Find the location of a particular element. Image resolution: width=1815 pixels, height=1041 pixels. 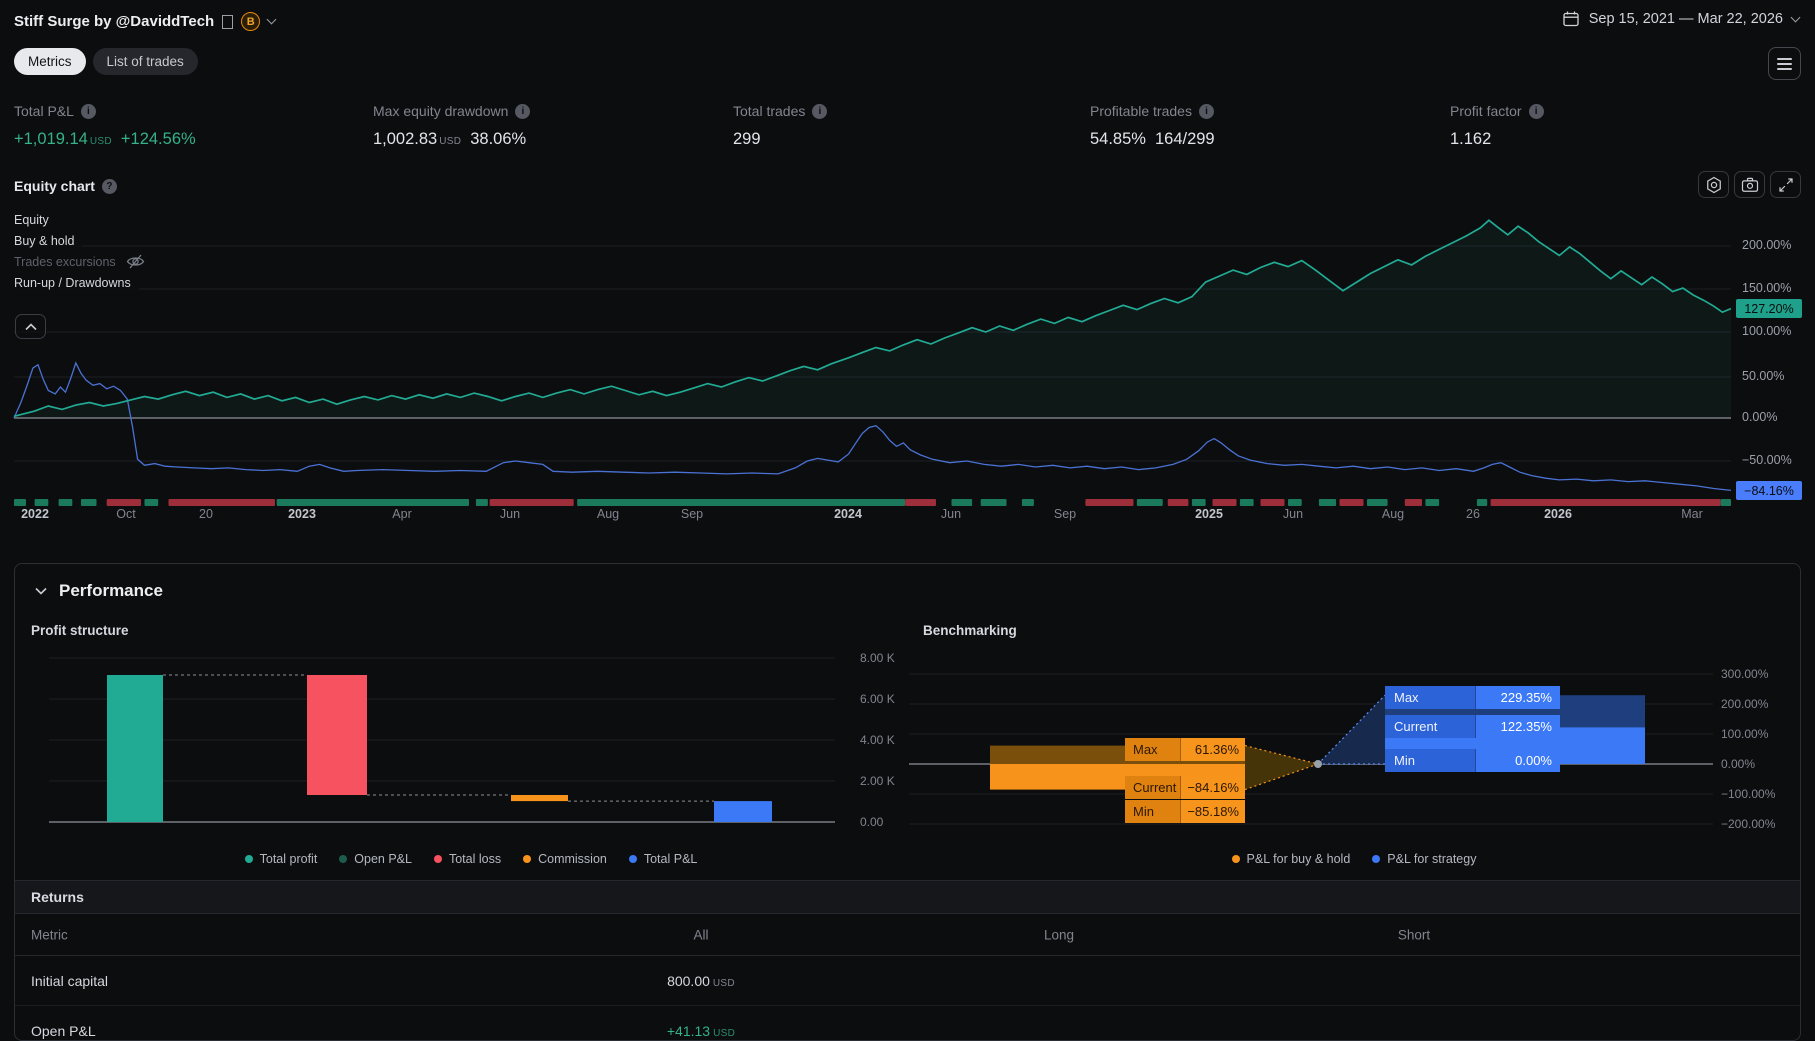

y-axis-tick: 6.00 K is located at coordinates (877, 699).